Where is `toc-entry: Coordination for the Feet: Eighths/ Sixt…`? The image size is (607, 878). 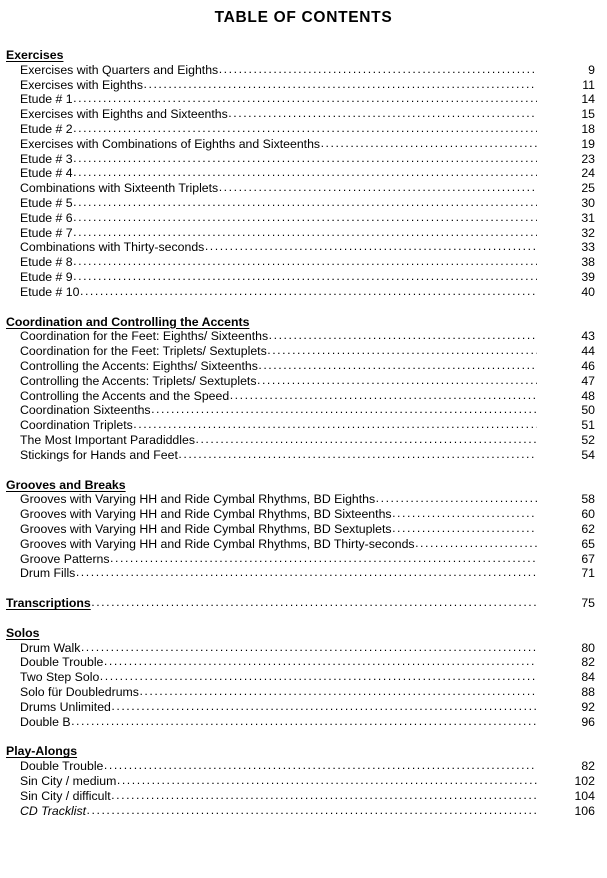
toc-entry: Coordination for the Feet: Eighths/ Sixt… is located at coordinates (300, 336).